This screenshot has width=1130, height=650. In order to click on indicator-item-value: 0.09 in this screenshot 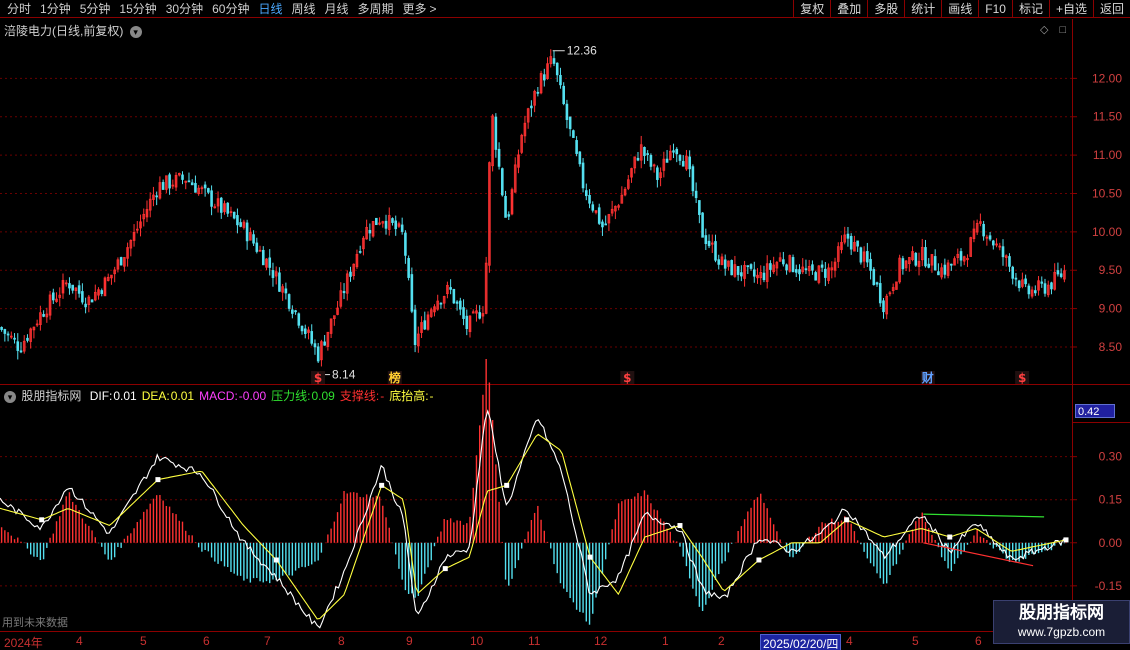, I will do `click(323, 396)`.